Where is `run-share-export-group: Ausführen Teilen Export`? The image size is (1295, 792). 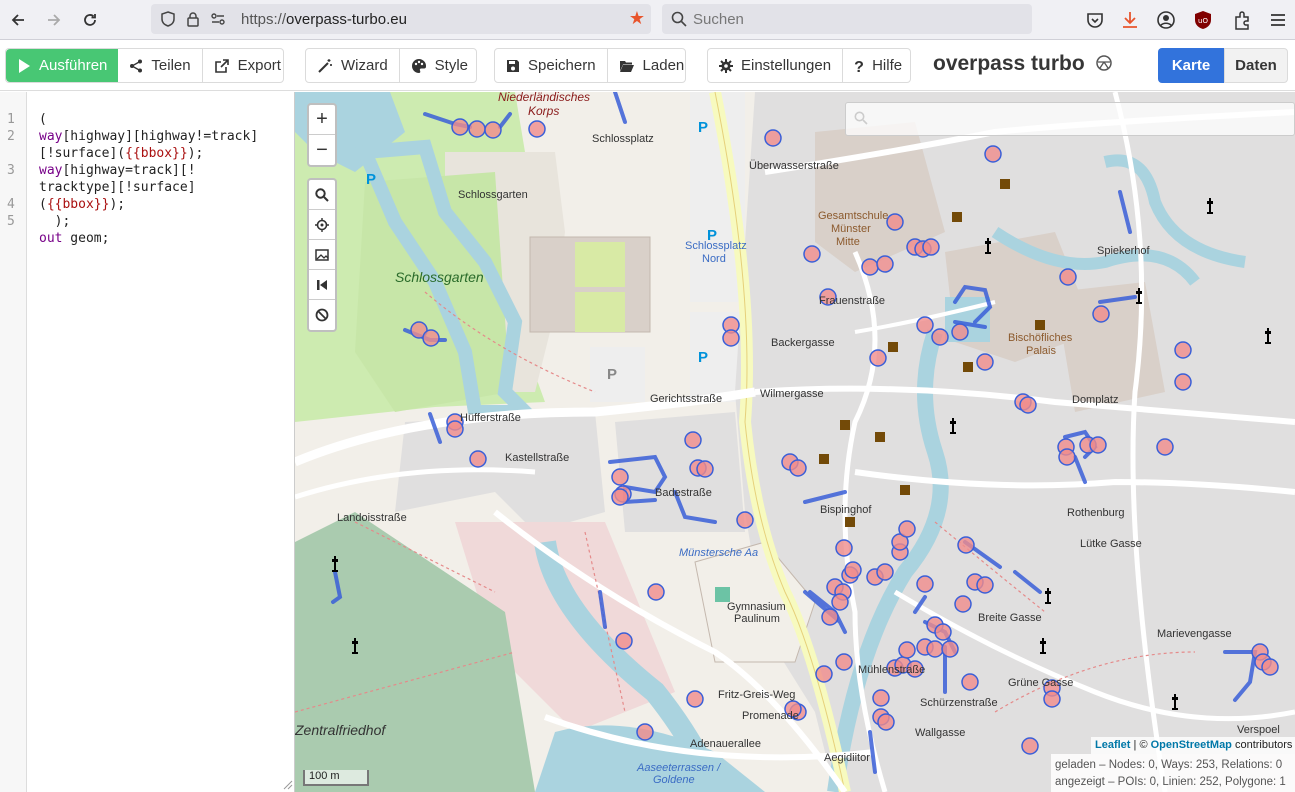 run-share-export-group: Ausführen Teilen Export is located at coordinates (144, 65).